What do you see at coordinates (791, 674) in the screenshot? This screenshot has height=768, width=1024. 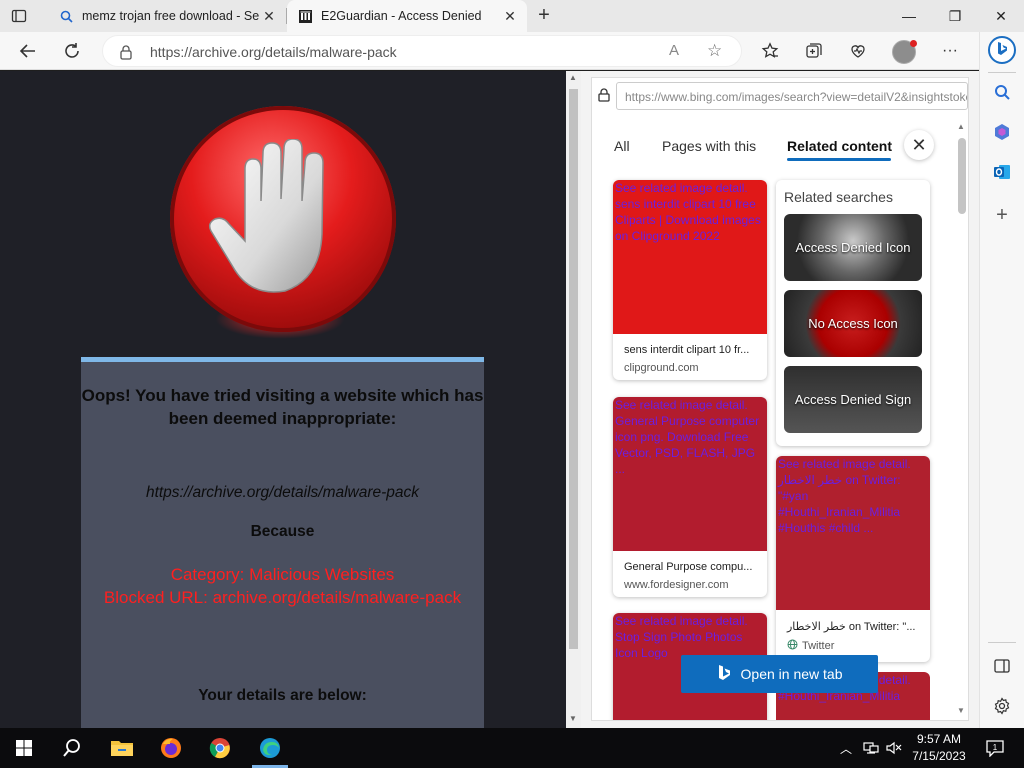 I see `open-in-new-tab-label: Open in new tab` at bounding box center [791, 674].